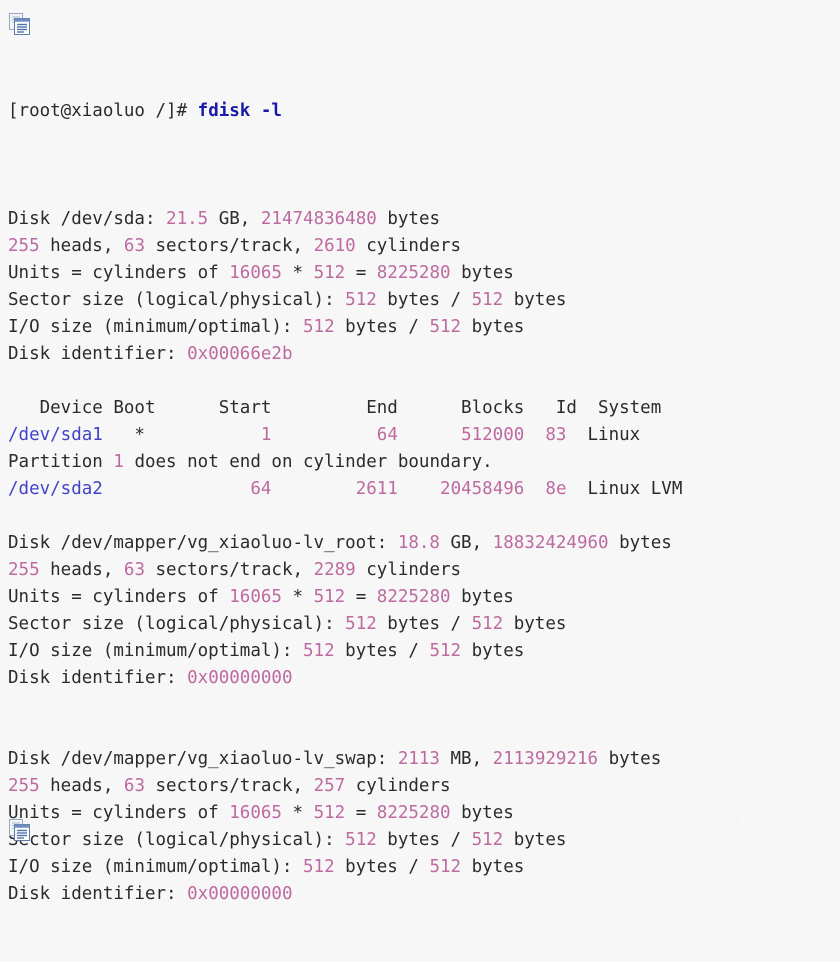 The height and width of the screenshot is (962, 840). What do you see at coordinates (203, 543) in the screenshot?
I see `text-token: Disk /dev/mapper/vg_xiaoluo-lv_root:` at bounding box center [203, 543].